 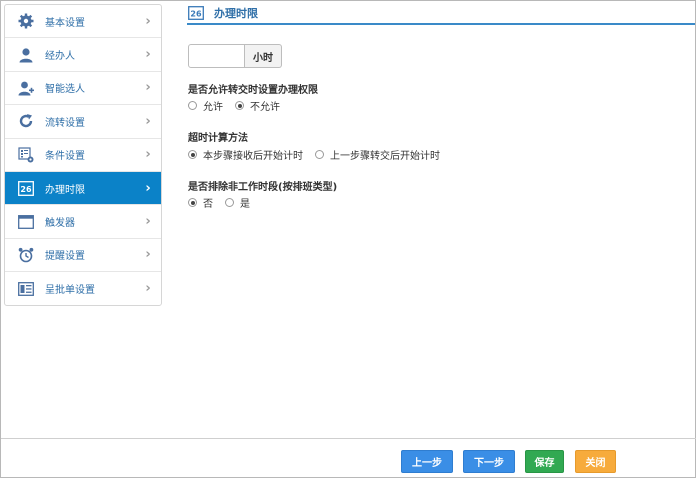 I want to click on sidebar-item-reminder-settings: 提醒设置 ›, so click(x=83, y=256).